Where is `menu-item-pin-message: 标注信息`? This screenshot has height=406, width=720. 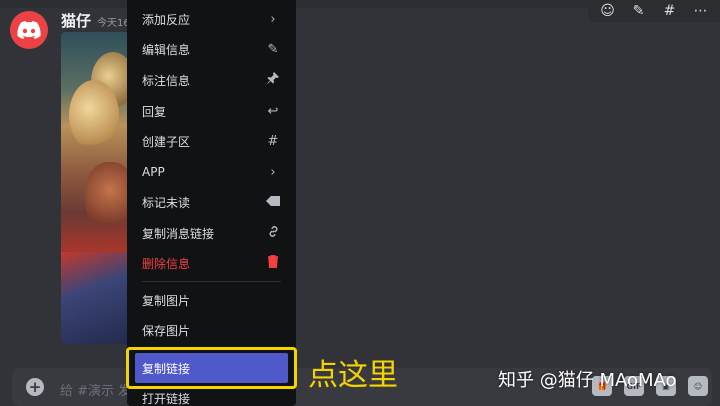
menu-item-pin-message: 标注信息 is located at coordinates (211, 80).